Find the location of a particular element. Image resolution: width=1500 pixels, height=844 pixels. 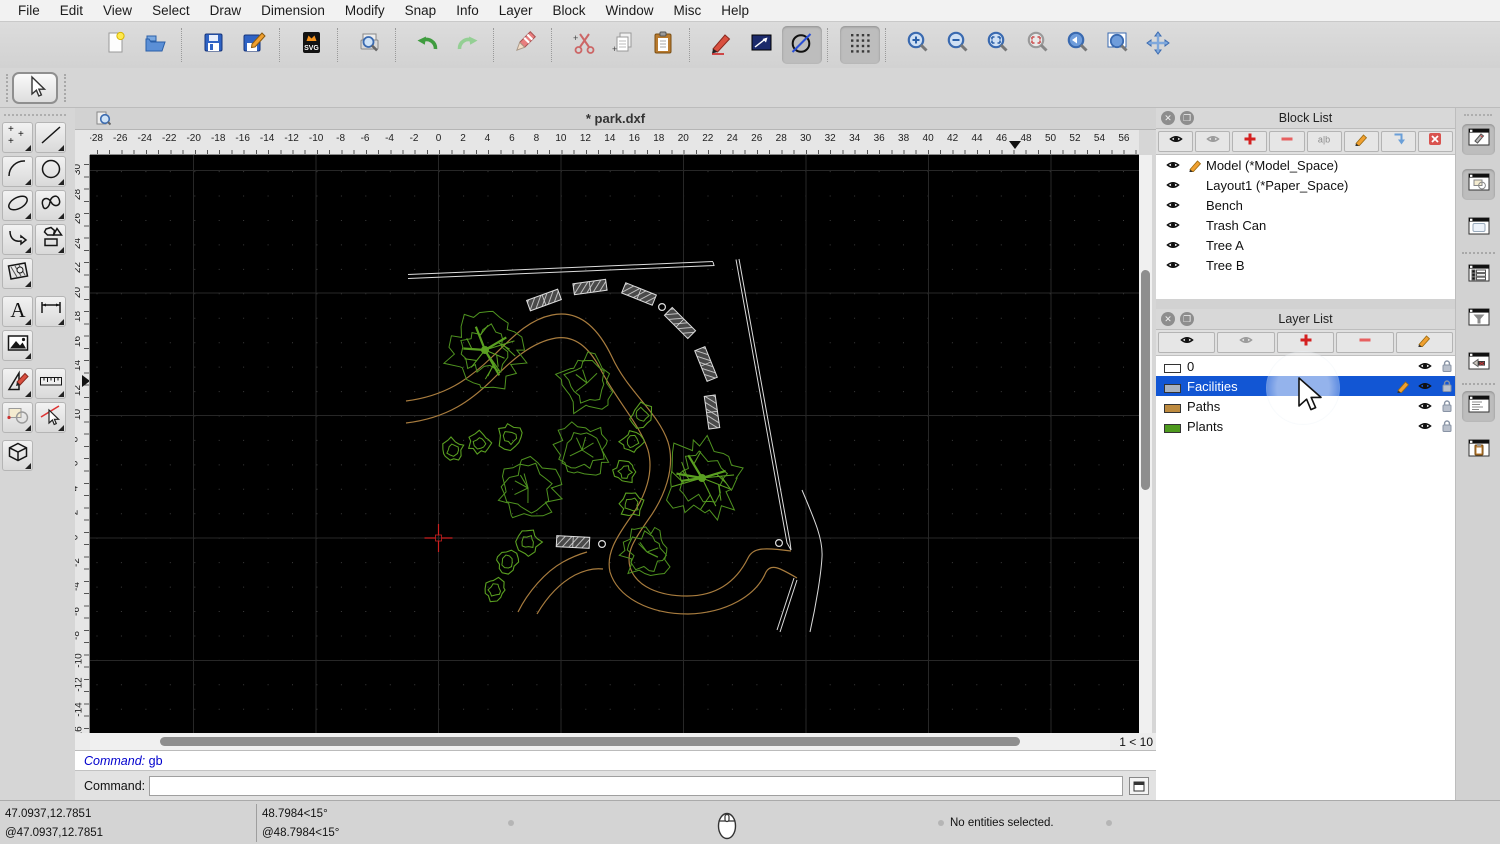

layer-row-plants: Plants is located at coordinates (1305, 426).